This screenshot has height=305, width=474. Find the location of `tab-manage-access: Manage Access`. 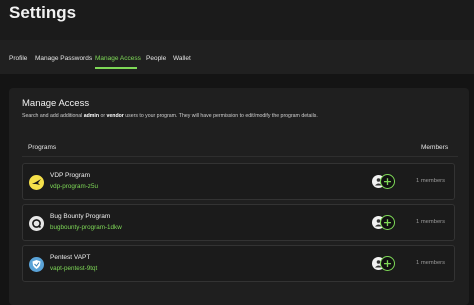

tab-manage-access: Manage Access is located at coordinates (118, 58).